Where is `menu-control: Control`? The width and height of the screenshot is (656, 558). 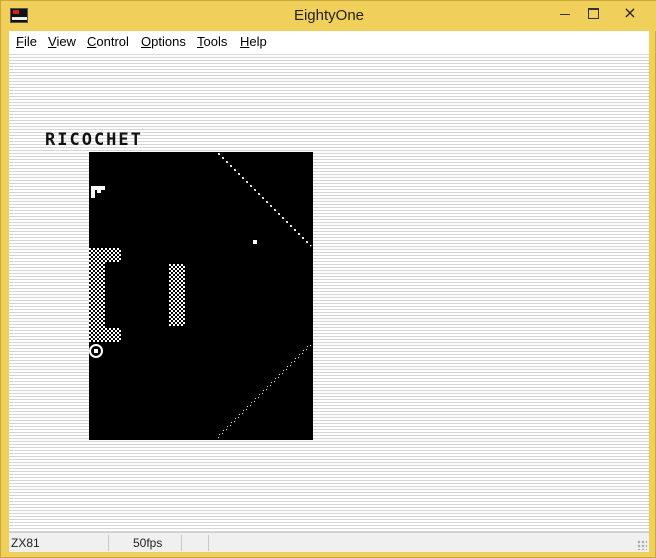
menu-control: Control is located at coordinates (108, 41).